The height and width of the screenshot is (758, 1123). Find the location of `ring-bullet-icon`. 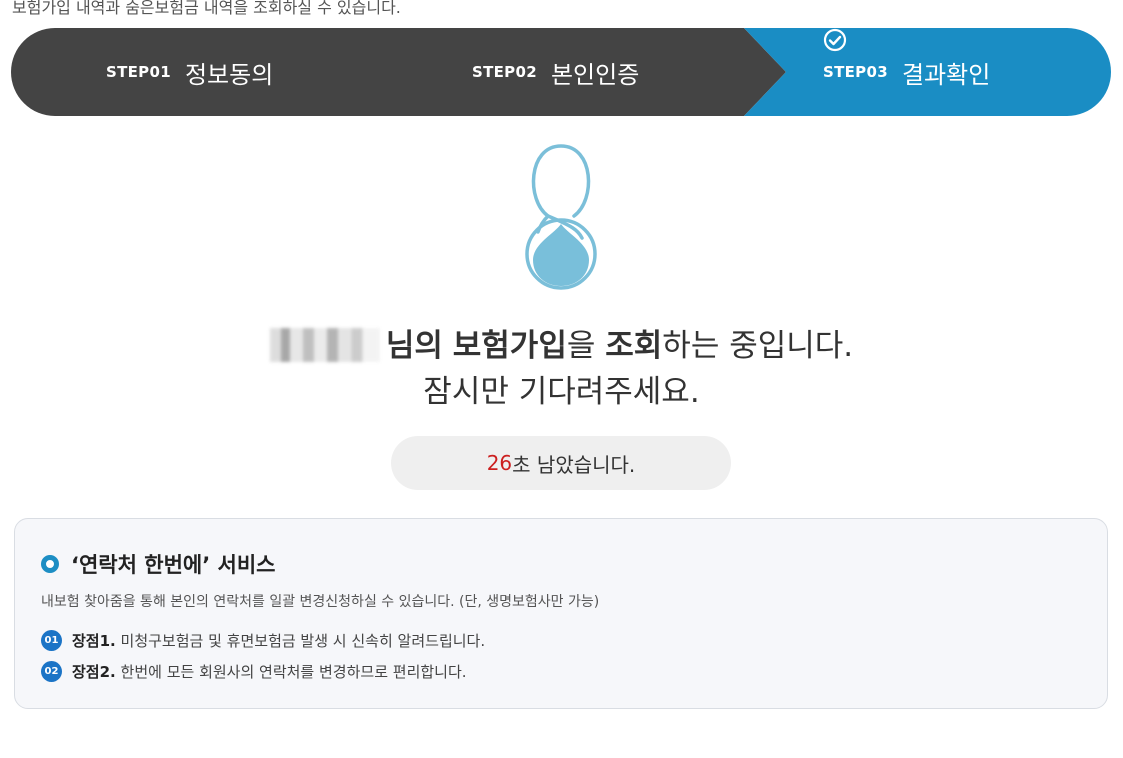

ring-bullet-icon is located at coordinates (50, 564).